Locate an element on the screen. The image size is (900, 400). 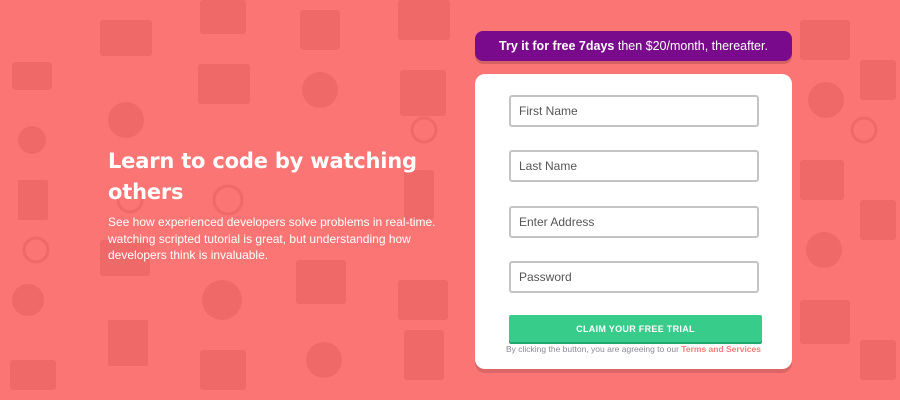
trial-banner-rest: then $20/month, thereafter. is located at coordinates (691, 46).